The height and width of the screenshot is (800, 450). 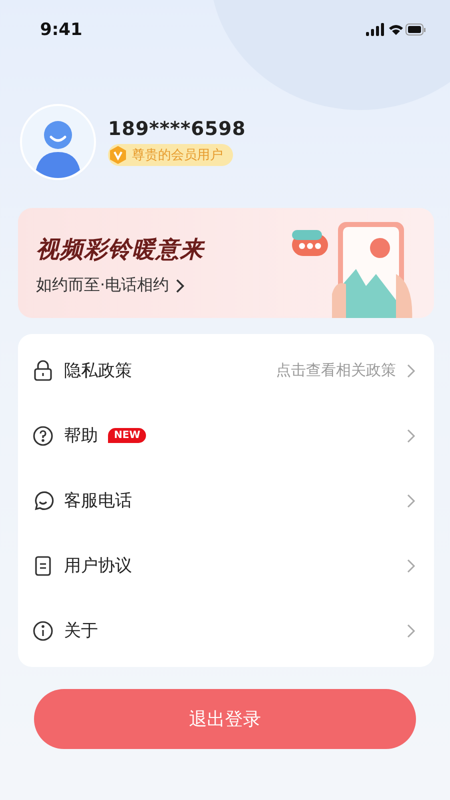 I want to click on v-badge-icon, so click(x=118, y=155).